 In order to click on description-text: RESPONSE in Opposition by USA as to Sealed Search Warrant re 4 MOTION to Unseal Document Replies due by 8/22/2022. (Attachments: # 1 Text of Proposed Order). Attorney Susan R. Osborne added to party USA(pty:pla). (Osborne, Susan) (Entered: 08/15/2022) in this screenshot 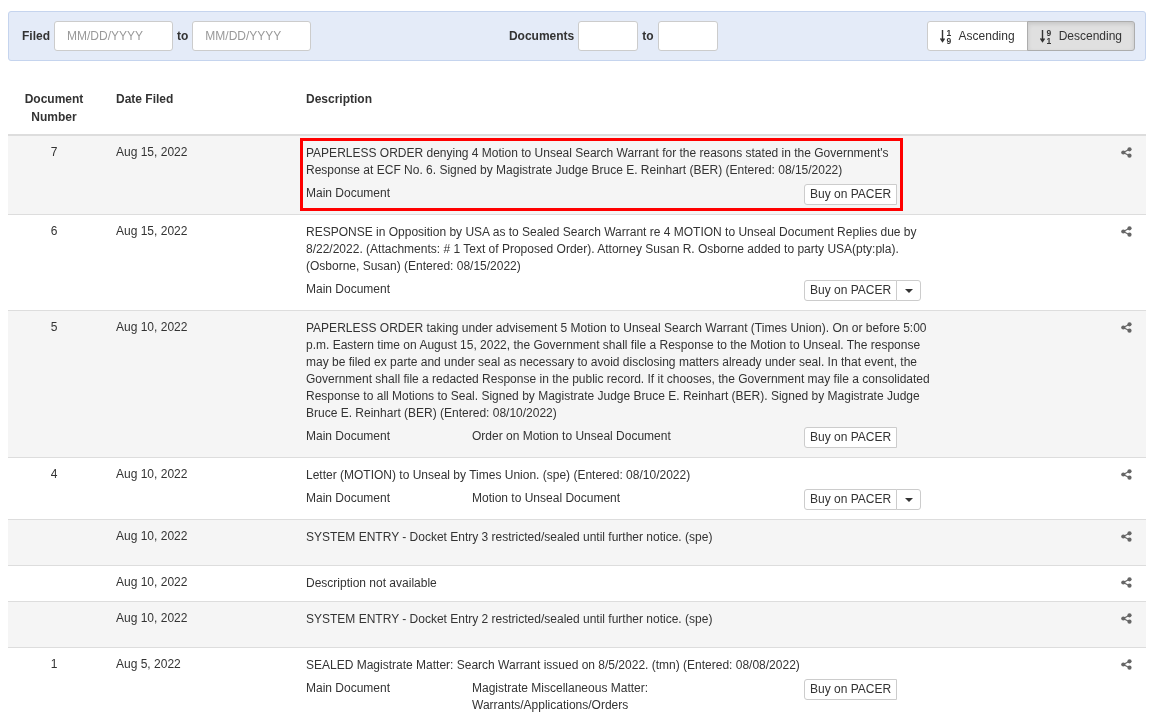, I will do `click(612, 249)`.